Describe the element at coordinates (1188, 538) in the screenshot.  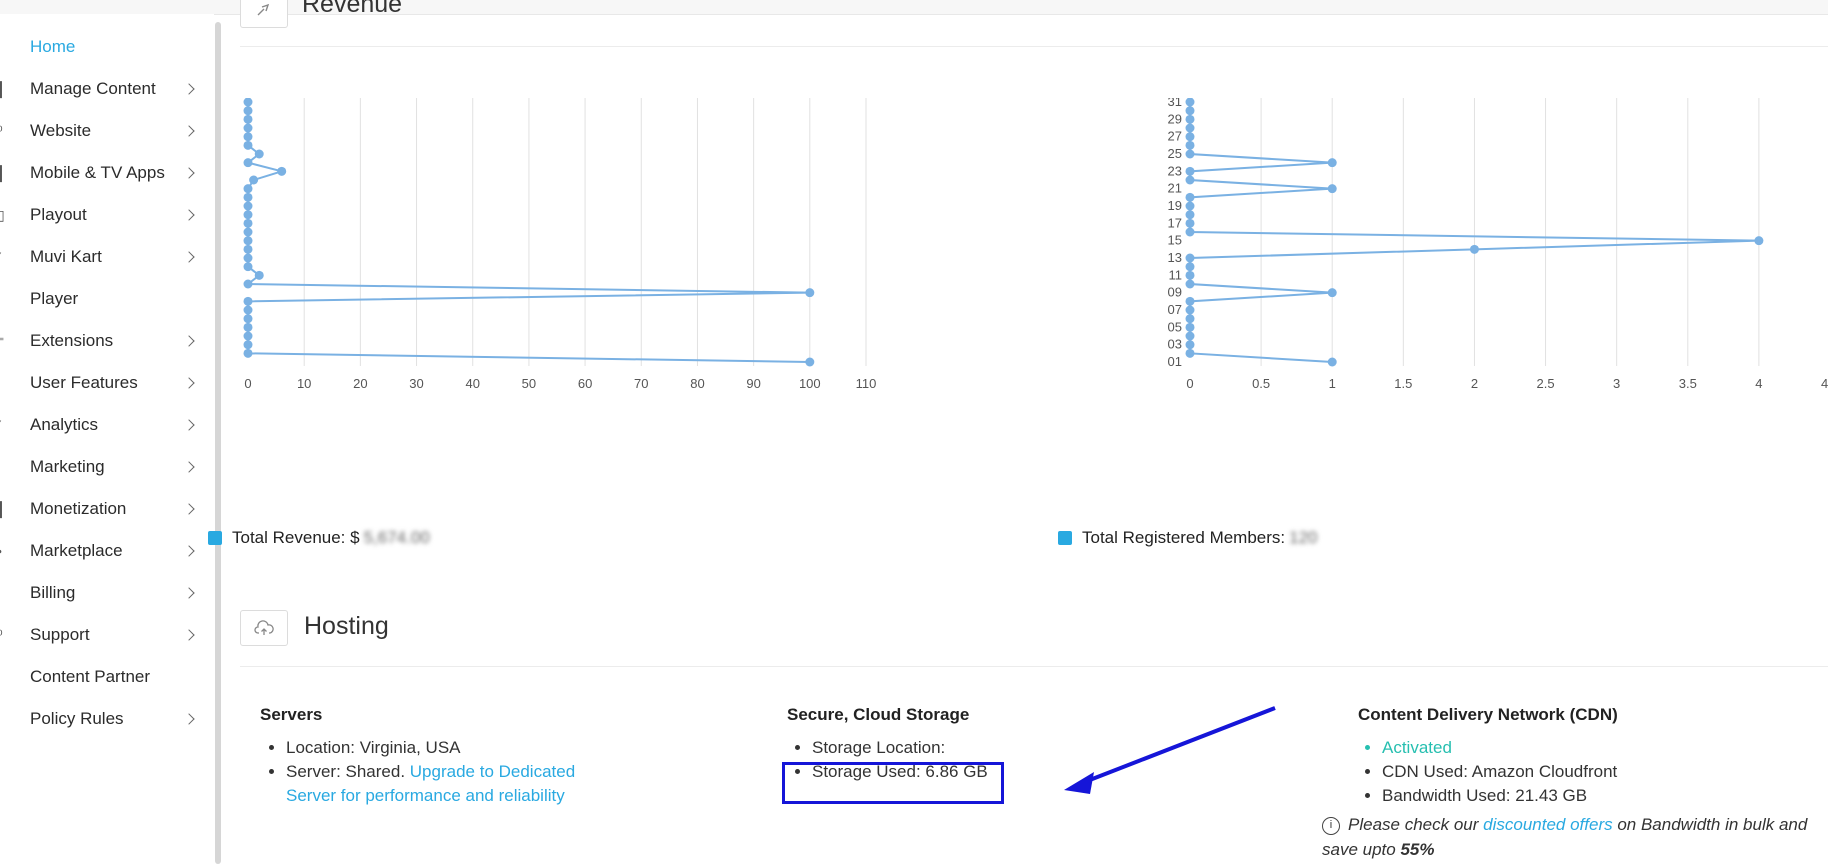
I see `members-legend: Total Registered Members: 120` at that location.